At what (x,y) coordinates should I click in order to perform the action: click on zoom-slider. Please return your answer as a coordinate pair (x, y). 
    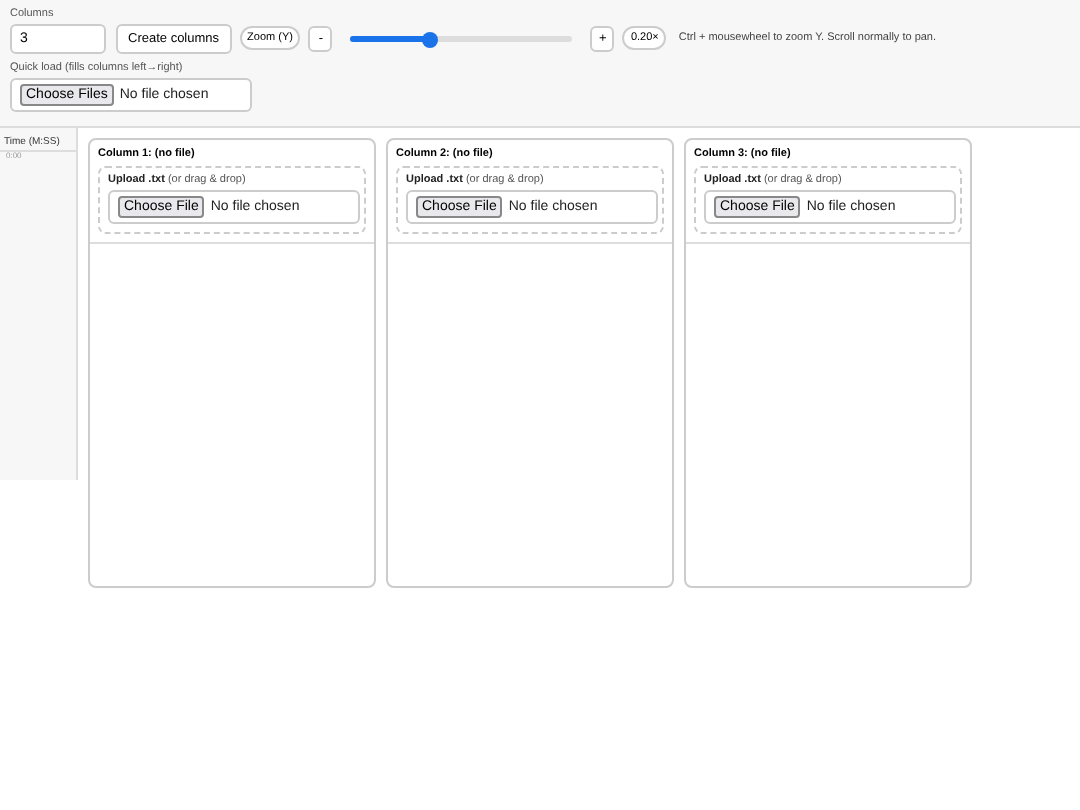
    Looking at the image, I should click on (461, 39).